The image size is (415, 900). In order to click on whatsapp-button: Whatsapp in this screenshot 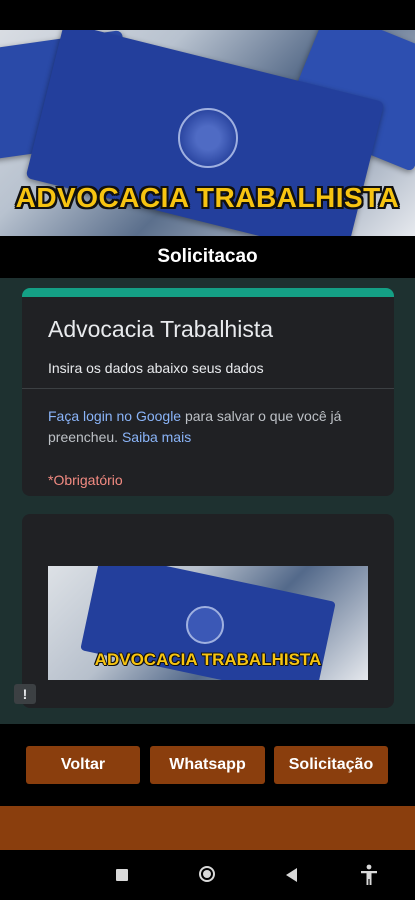, I will do `click(207, 765)`.